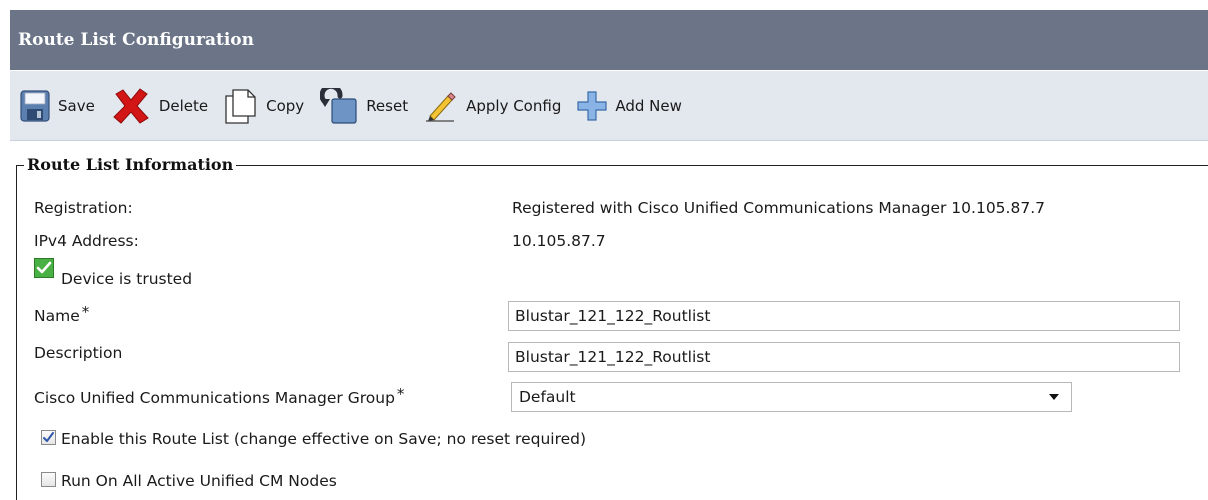 The width and height of the screenshot is (1208, 500). I want to click on add-new-button: Add New, so click(637, 106).